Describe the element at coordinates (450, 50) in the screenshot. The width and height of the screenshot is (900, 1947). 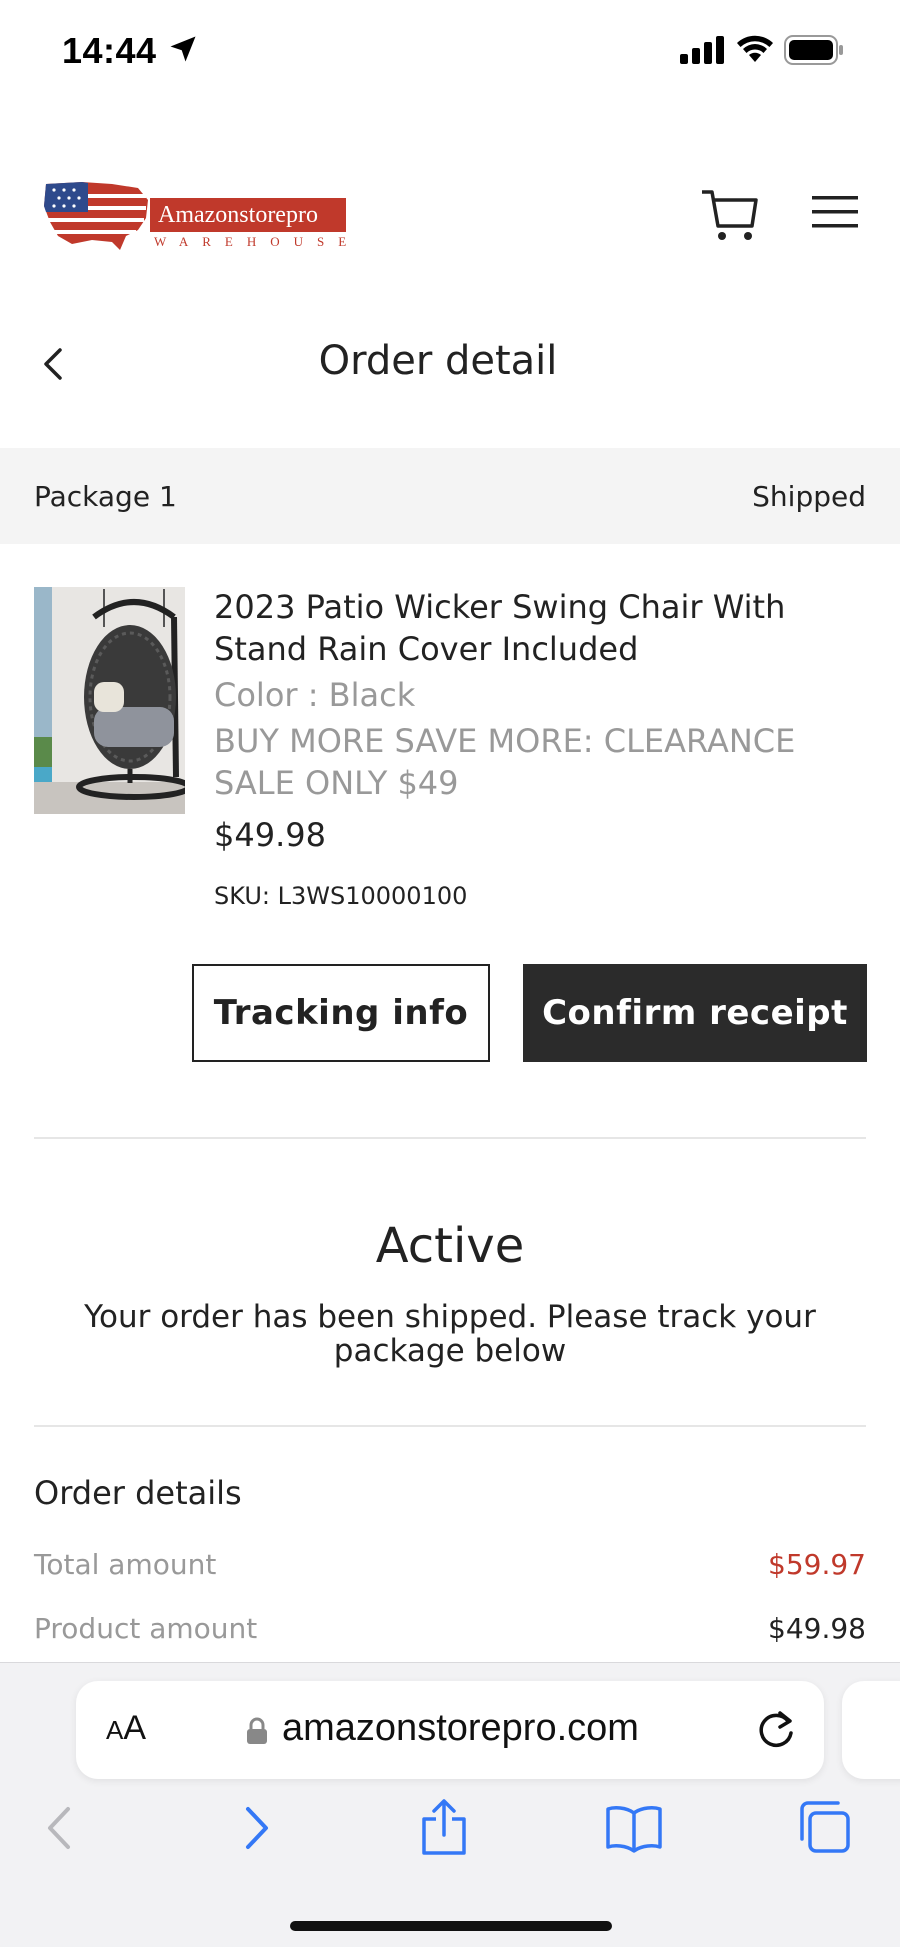
I see `status-bar: 14:44` at that location.